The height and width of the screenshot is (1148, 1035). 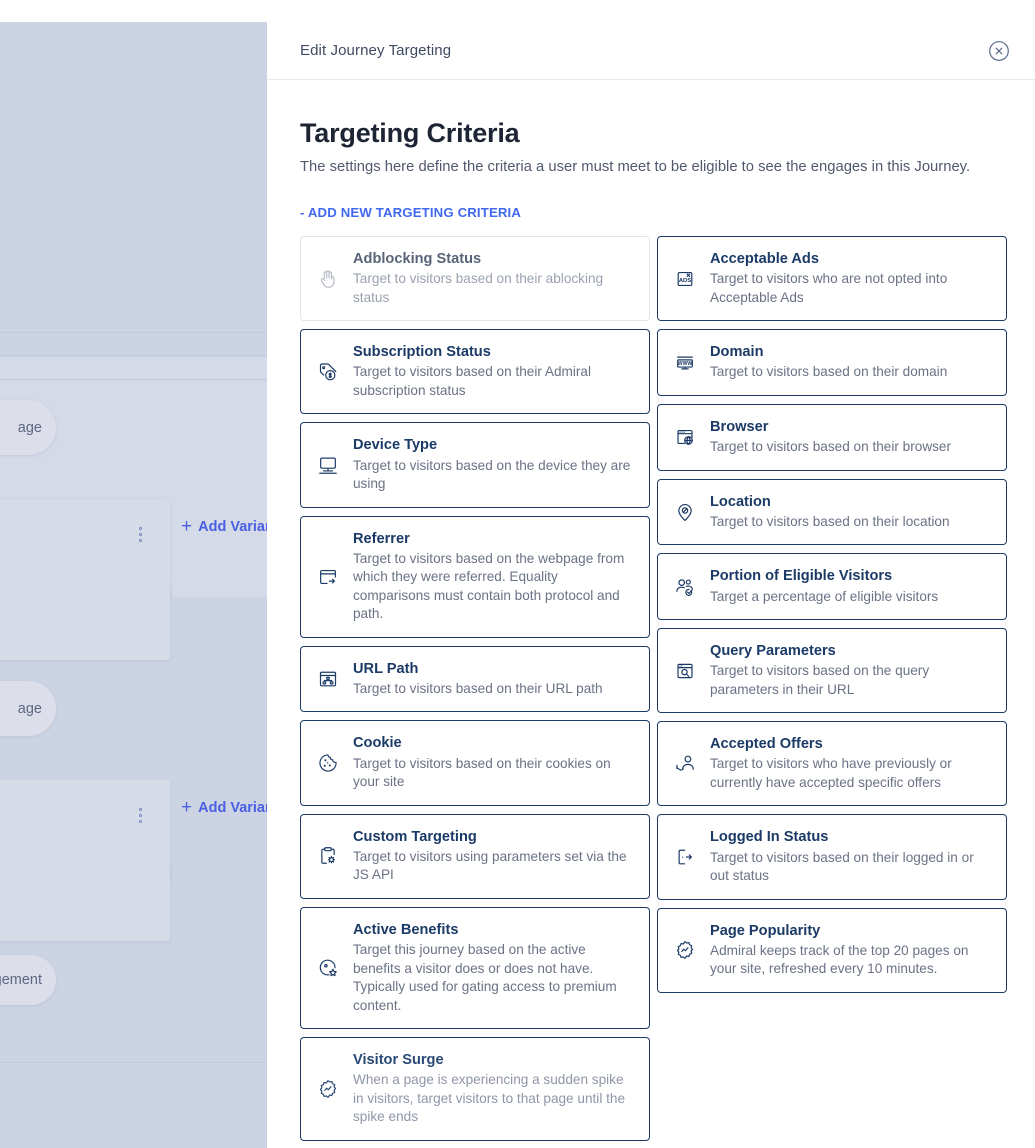 What do you see at coordinates (21, 980) in the screenshot?
I see `backdrop-pill-label: gement` at bounding box center [21, 980].